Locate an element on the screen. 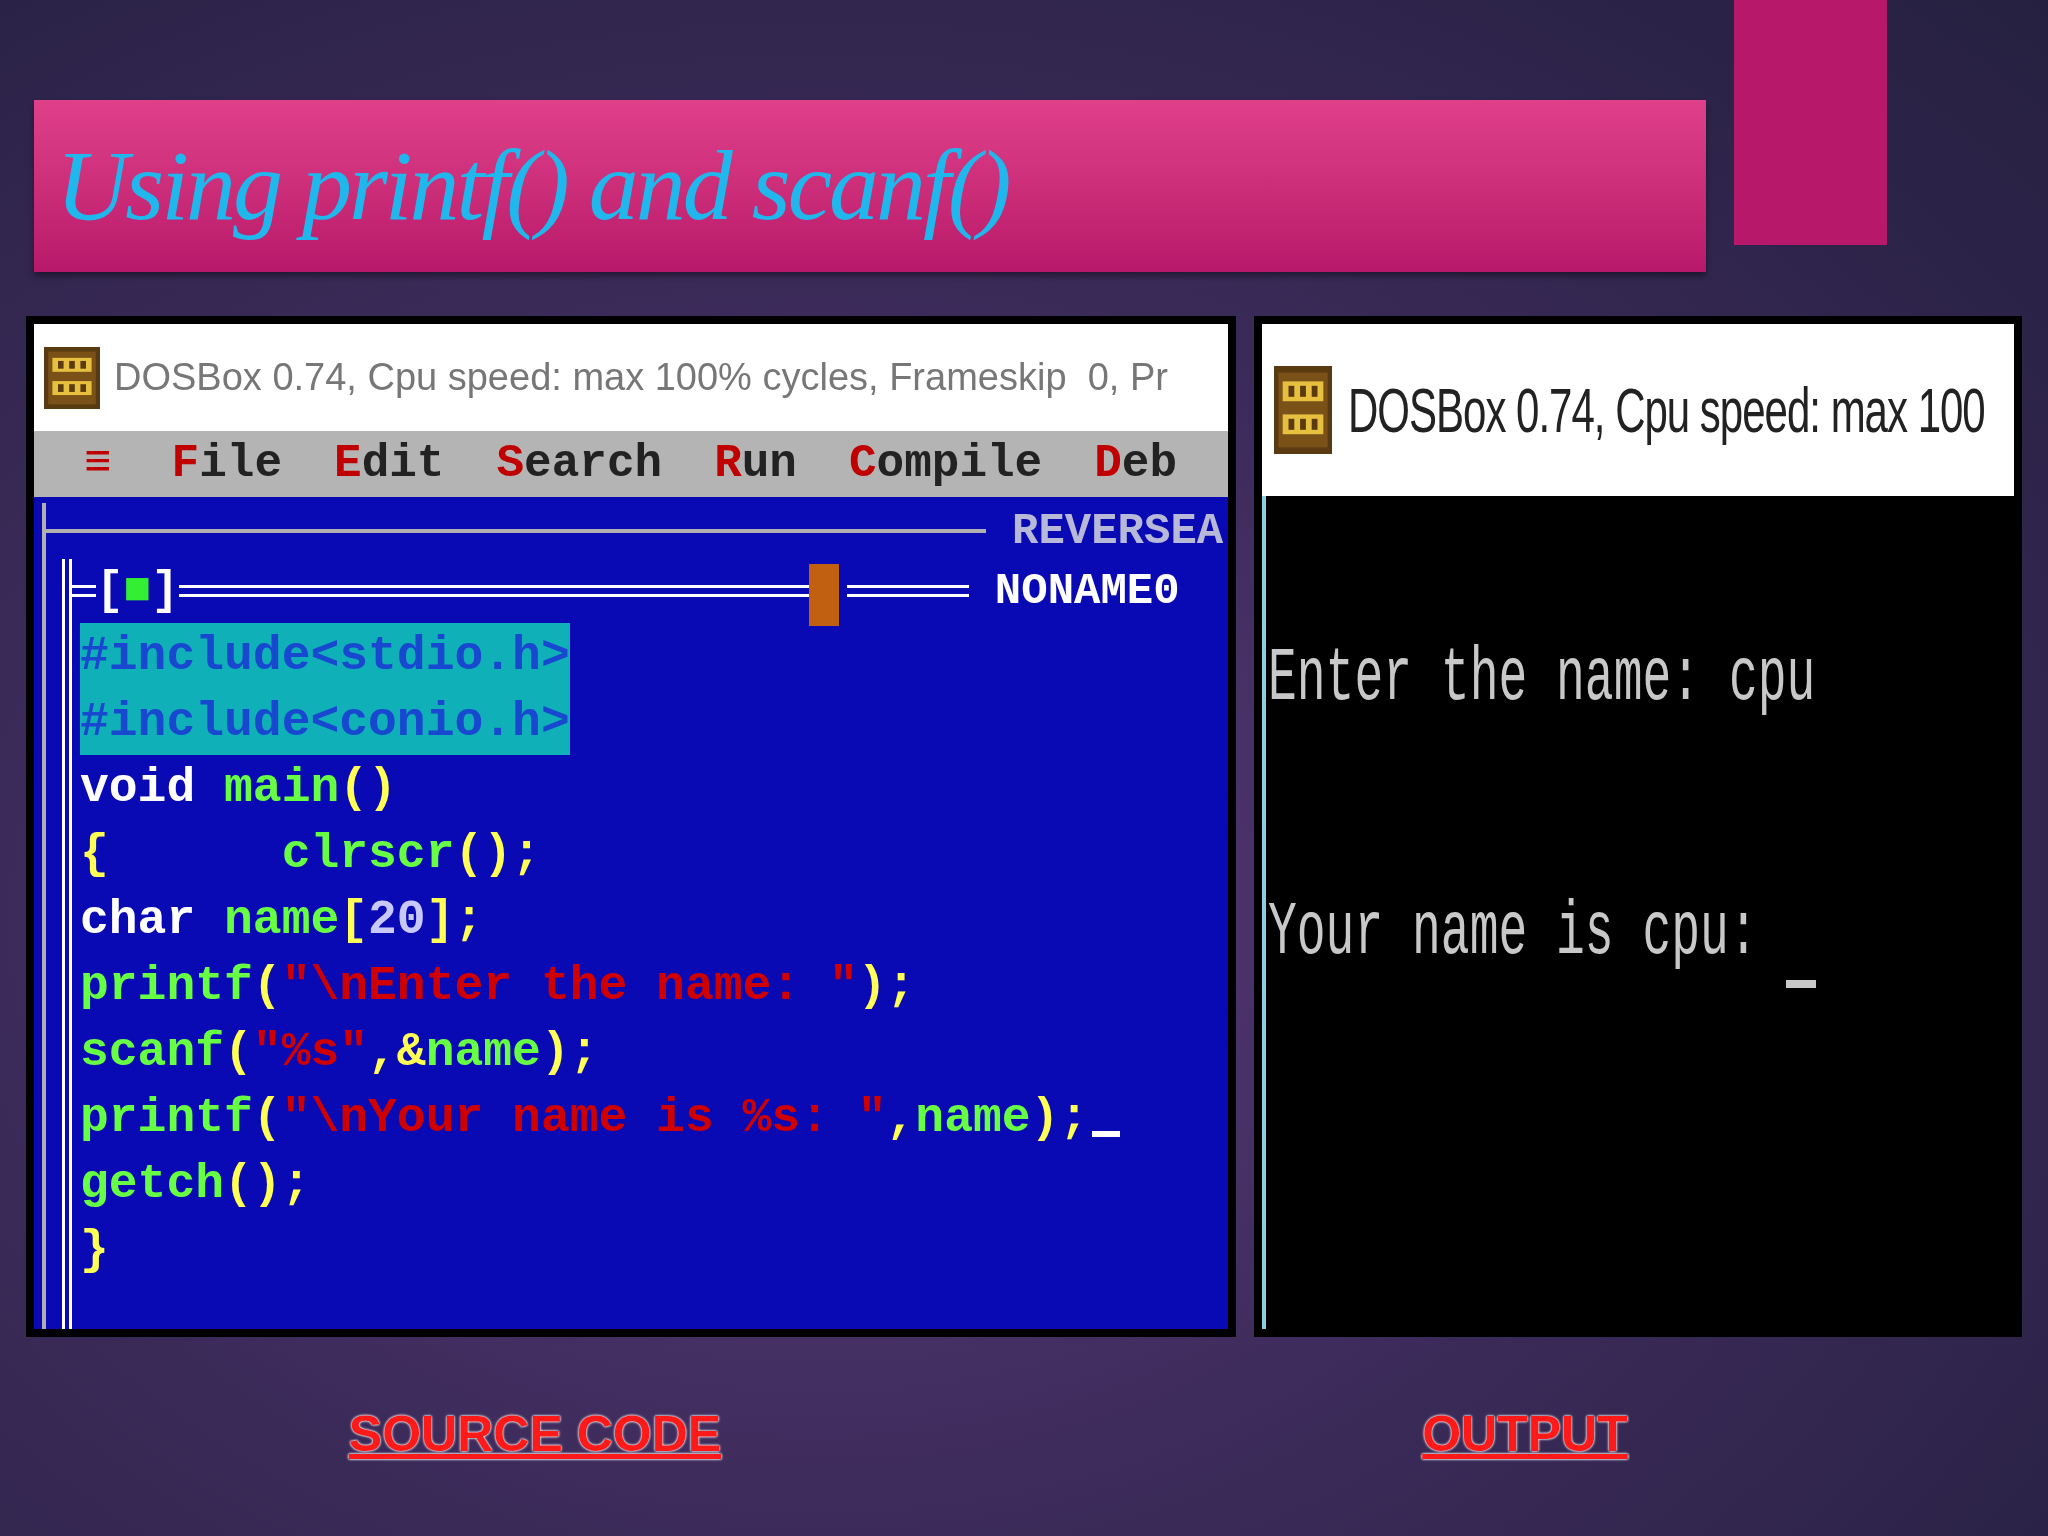 The image size is (2048, 1536). window-name: REVERSEA is located at coordinates (1118, 531).